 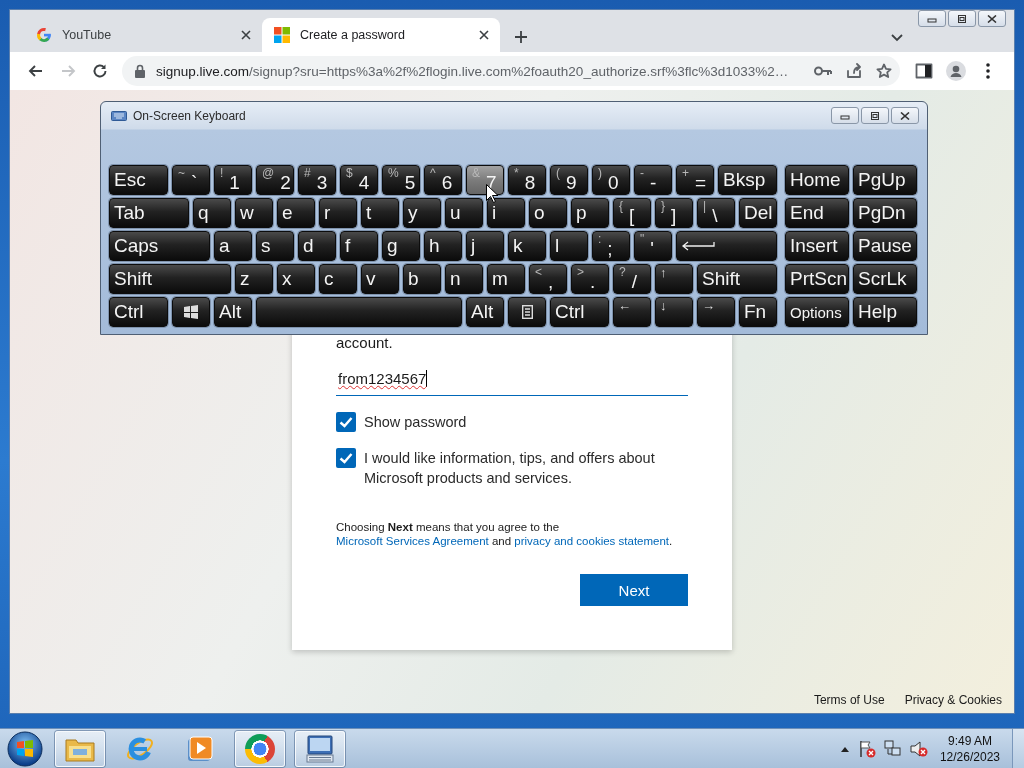 I want to click on keyboard-key: Help, so click(x=885, y=312).